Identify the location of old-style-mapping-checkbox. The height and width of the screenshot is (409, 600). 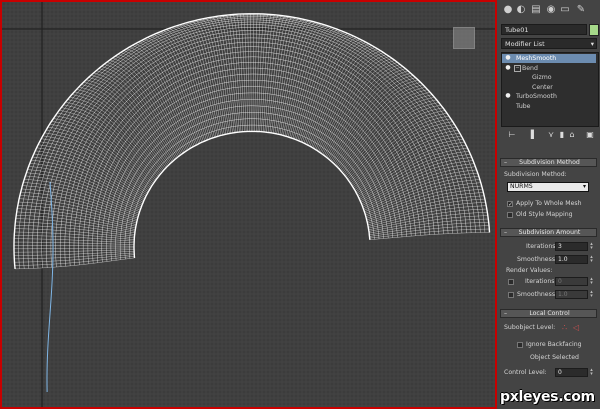
(510, 215).